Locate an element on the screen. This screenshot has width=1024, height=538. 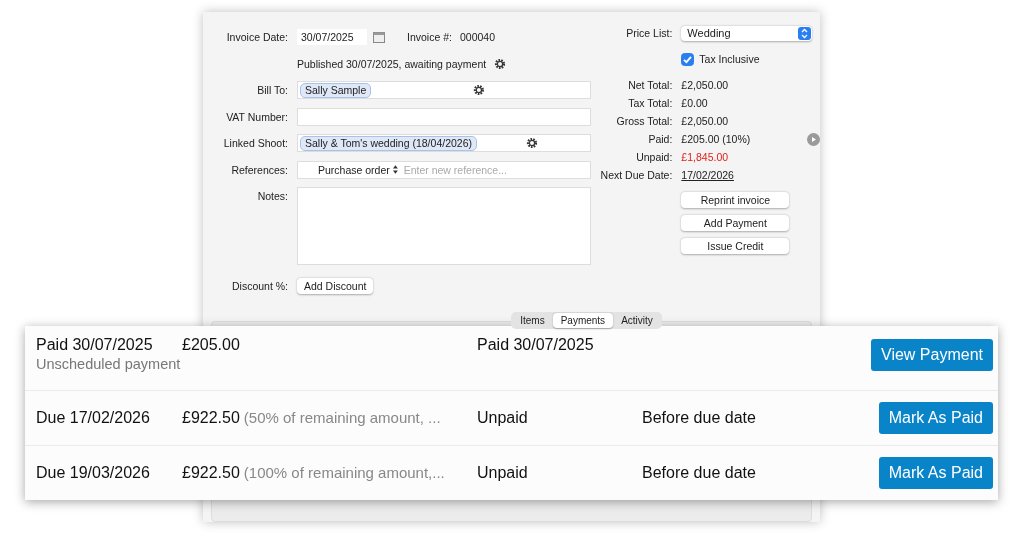
action-button: Reprint invoice is located at coordinates (735, 200).